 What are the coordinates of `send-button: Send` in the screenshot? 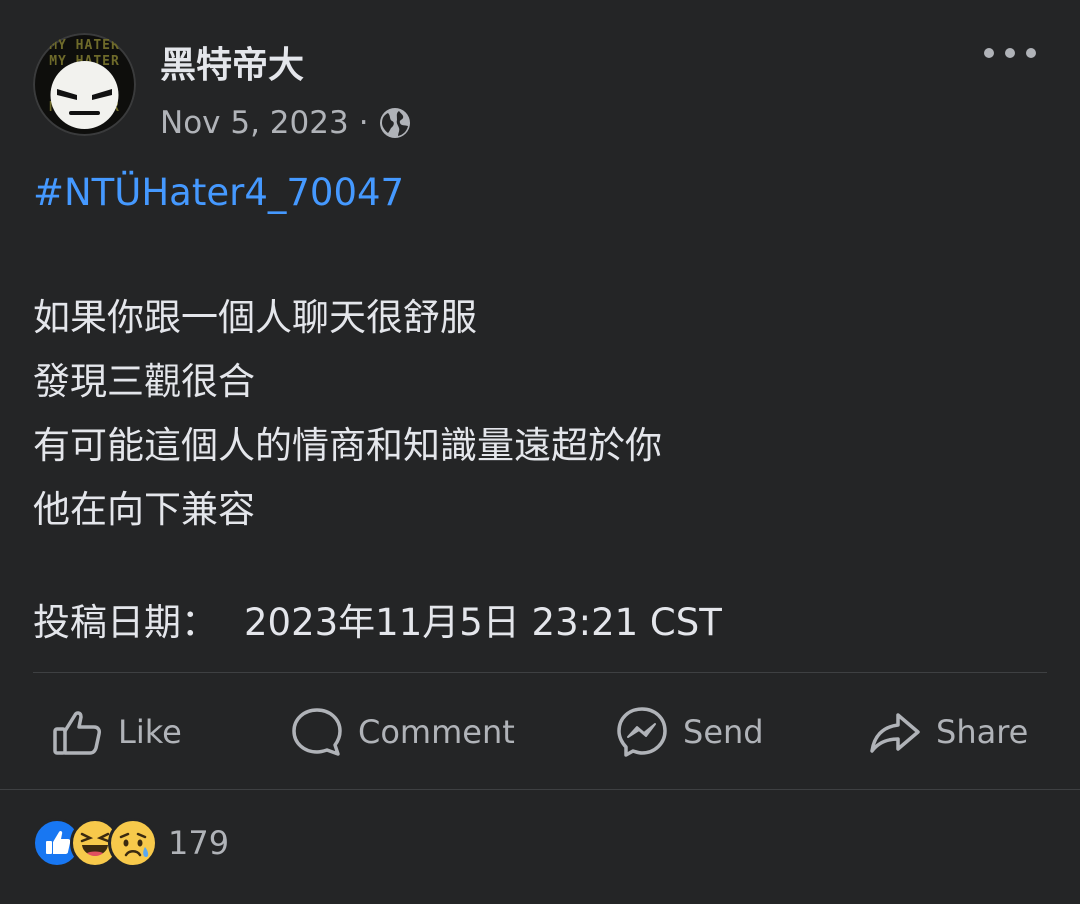 It's located at (689, 732).